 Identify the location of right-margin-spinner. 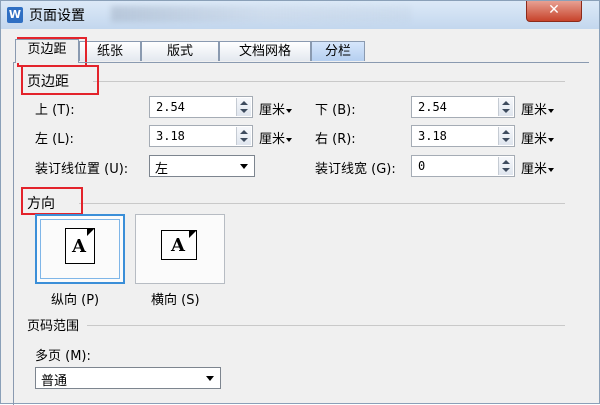
(505, 136).